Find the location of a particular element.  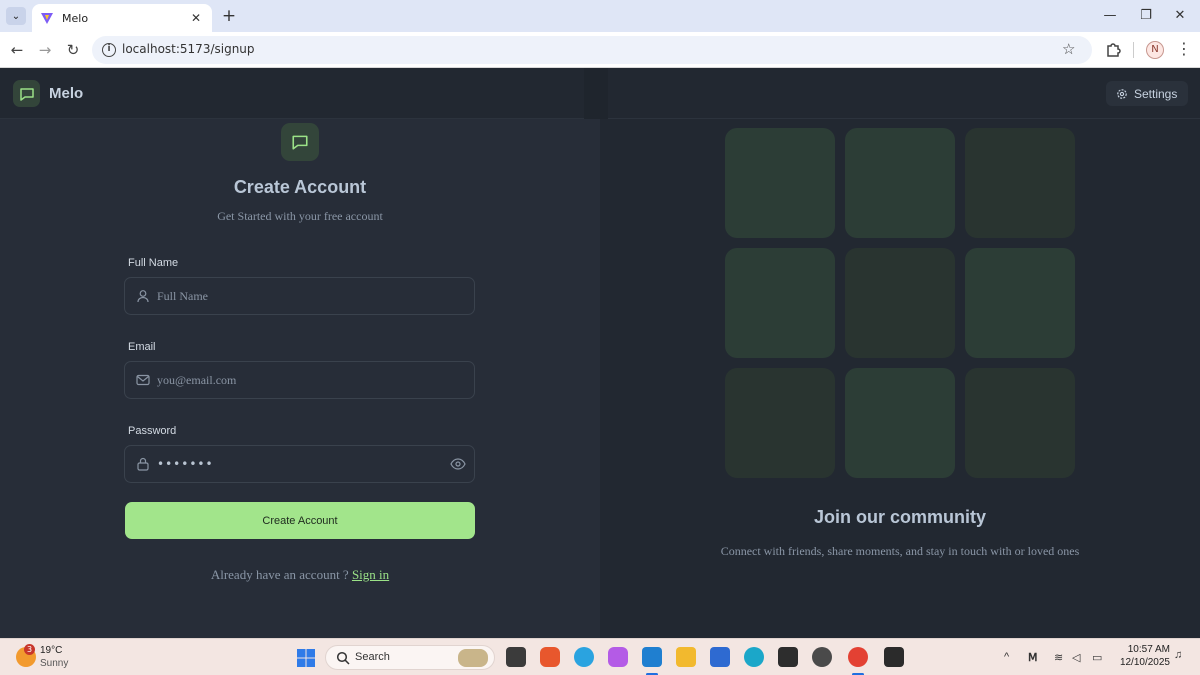

form-logo is located at coordinates (300, 142).